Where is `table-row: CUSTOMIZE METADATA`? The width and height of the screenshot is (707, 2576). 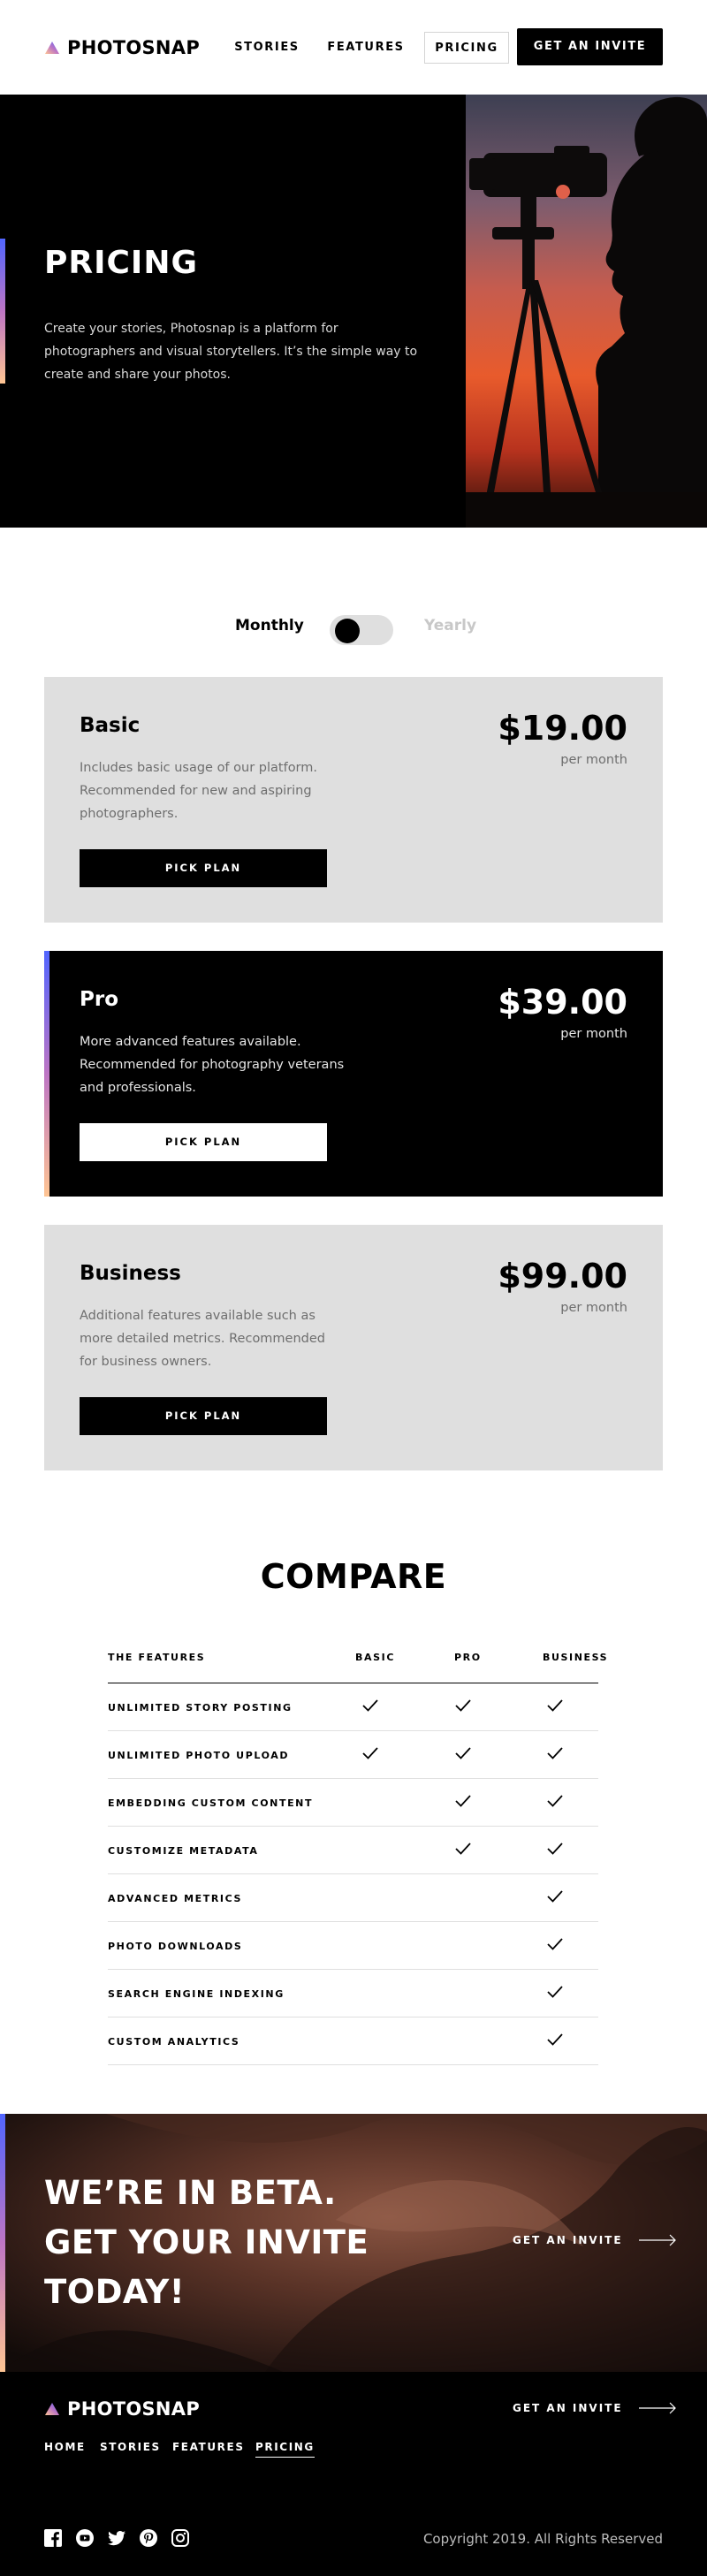 table-row: CUSTOMIZE METADATA is located at coordinates (353, 1850).